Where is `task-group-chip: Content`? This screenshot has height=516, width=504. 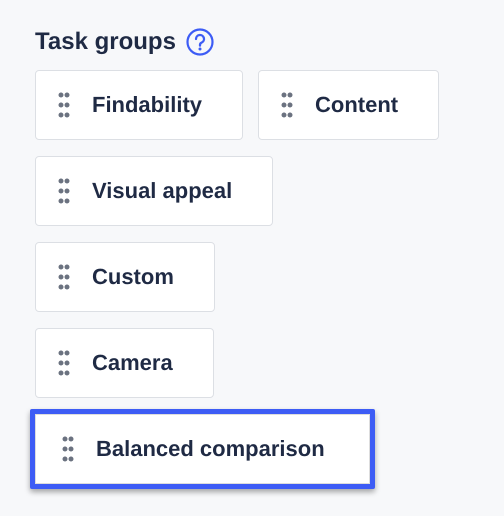 task-group-chip: Content is located at coordinates (349, 105).